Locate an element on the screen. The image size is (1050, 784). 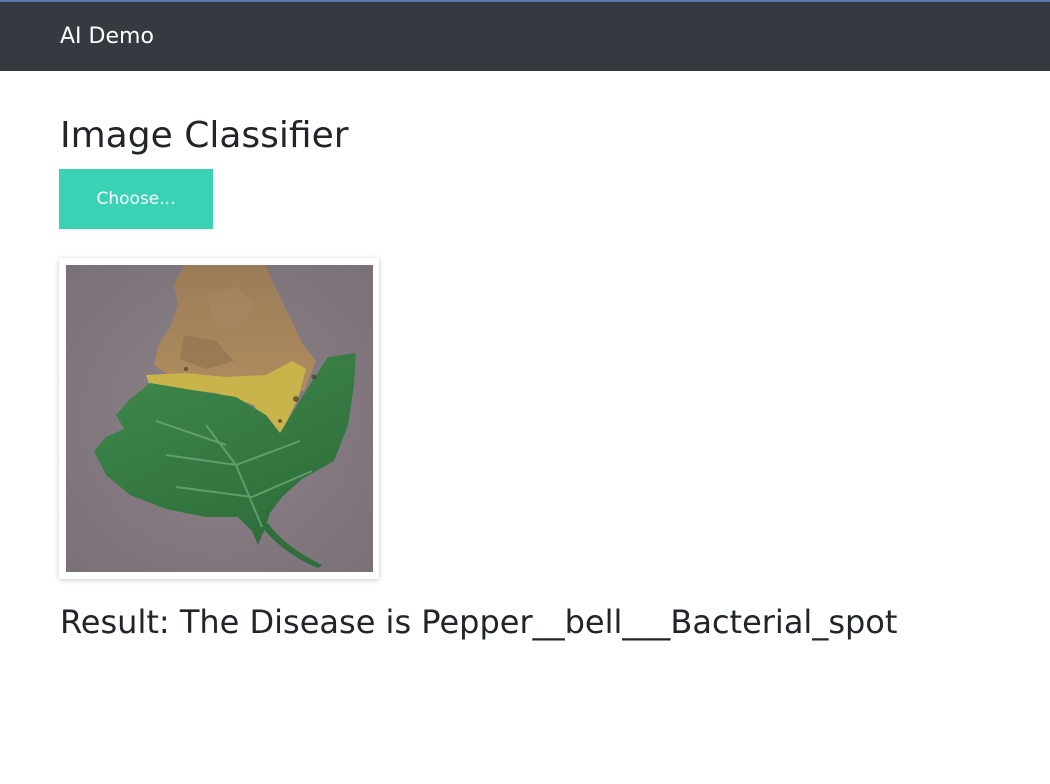
page-title: Image Classifier is located at coordinates (204, 135).